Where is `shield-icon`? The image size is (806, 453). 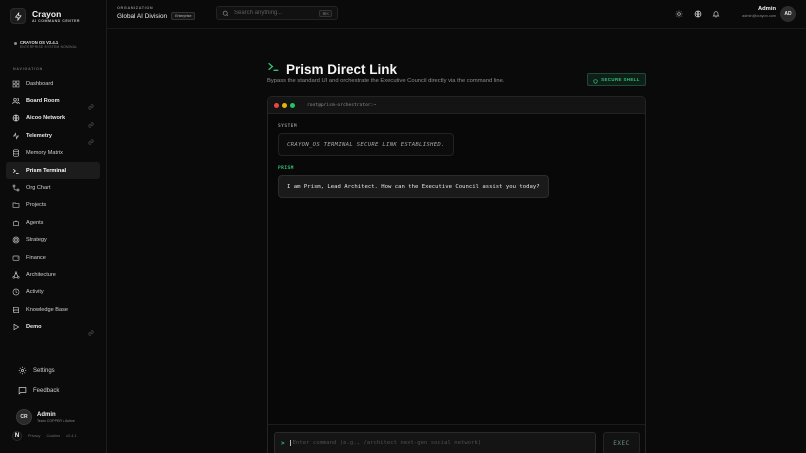
shield-icon is located at coordinates (595, 80).